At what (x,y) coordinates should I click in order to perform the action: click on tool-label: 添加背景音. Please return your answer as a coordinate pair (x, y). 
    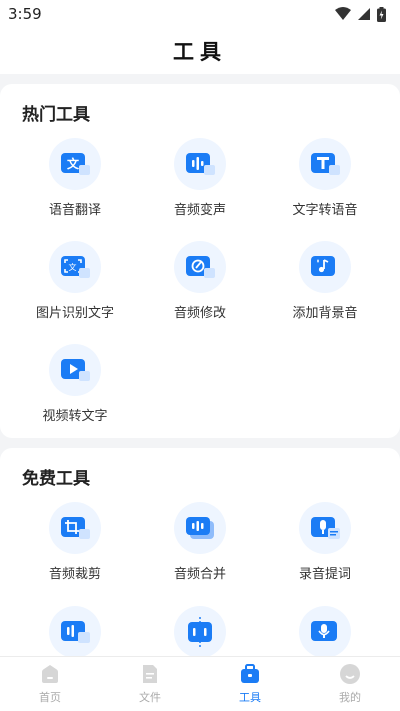
    Looking at the image, I should click on (325, 313).